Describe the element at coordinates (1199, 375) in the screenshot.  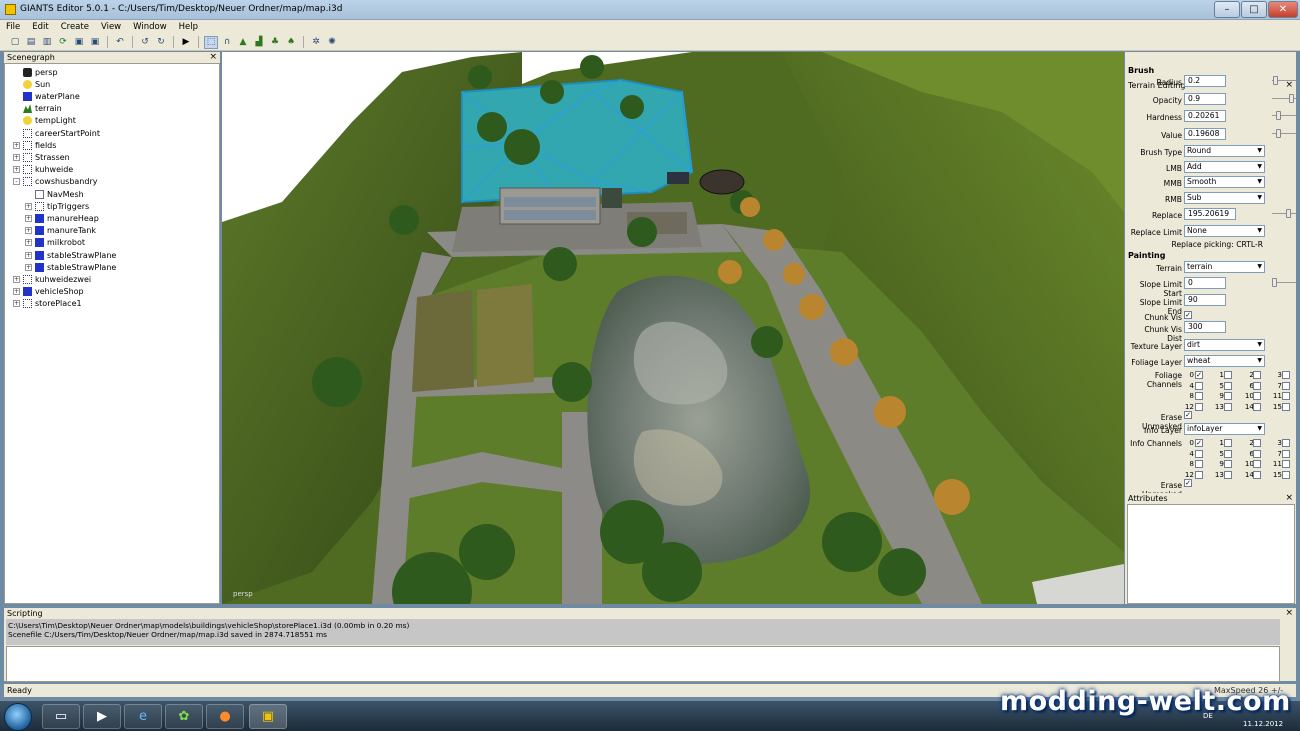
I see `foliage-channel-checkbox: ✓` at that location.